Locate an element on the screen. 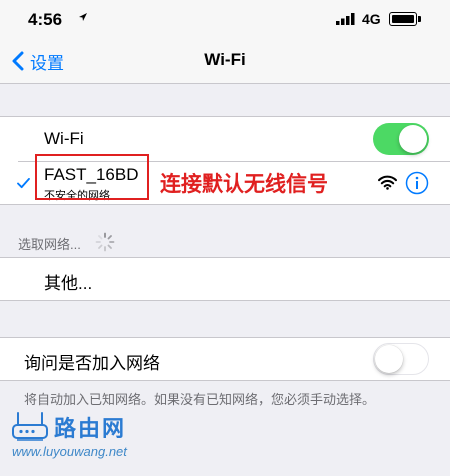 The image size is (450, 476). navigation-bar: 设置 Wi-Fi is located at coordinates (225, 61).